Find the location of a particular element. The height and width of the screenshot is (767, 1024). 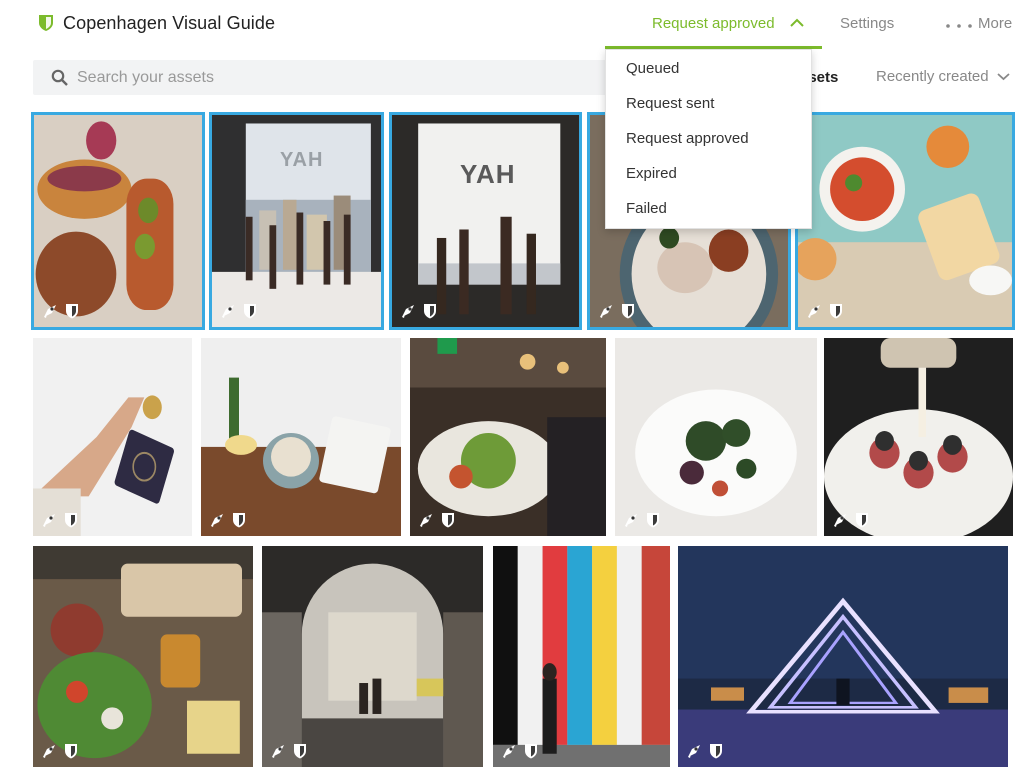

asset-thumbnail-food-salad-drinks is located at coordinates (905, 221).